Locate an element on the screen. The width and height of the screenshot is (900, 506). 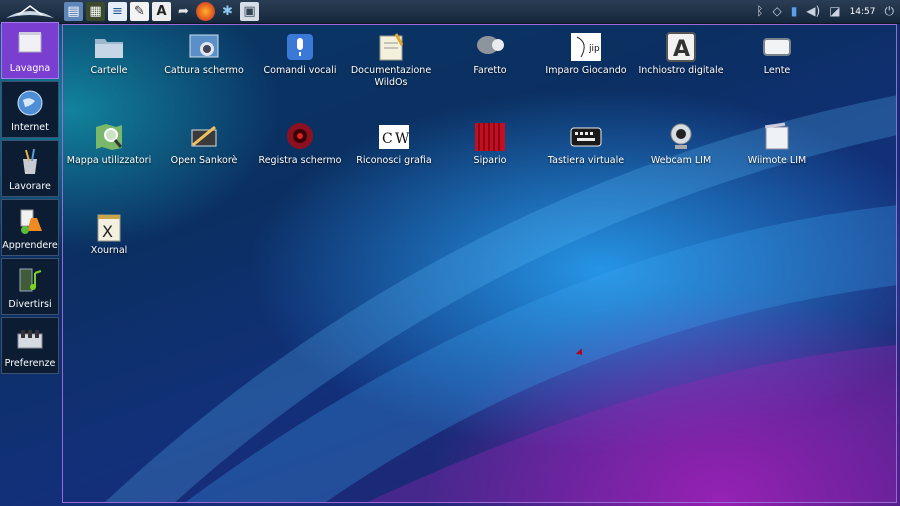
keyboard-icon is located at coordinates (586, 137).